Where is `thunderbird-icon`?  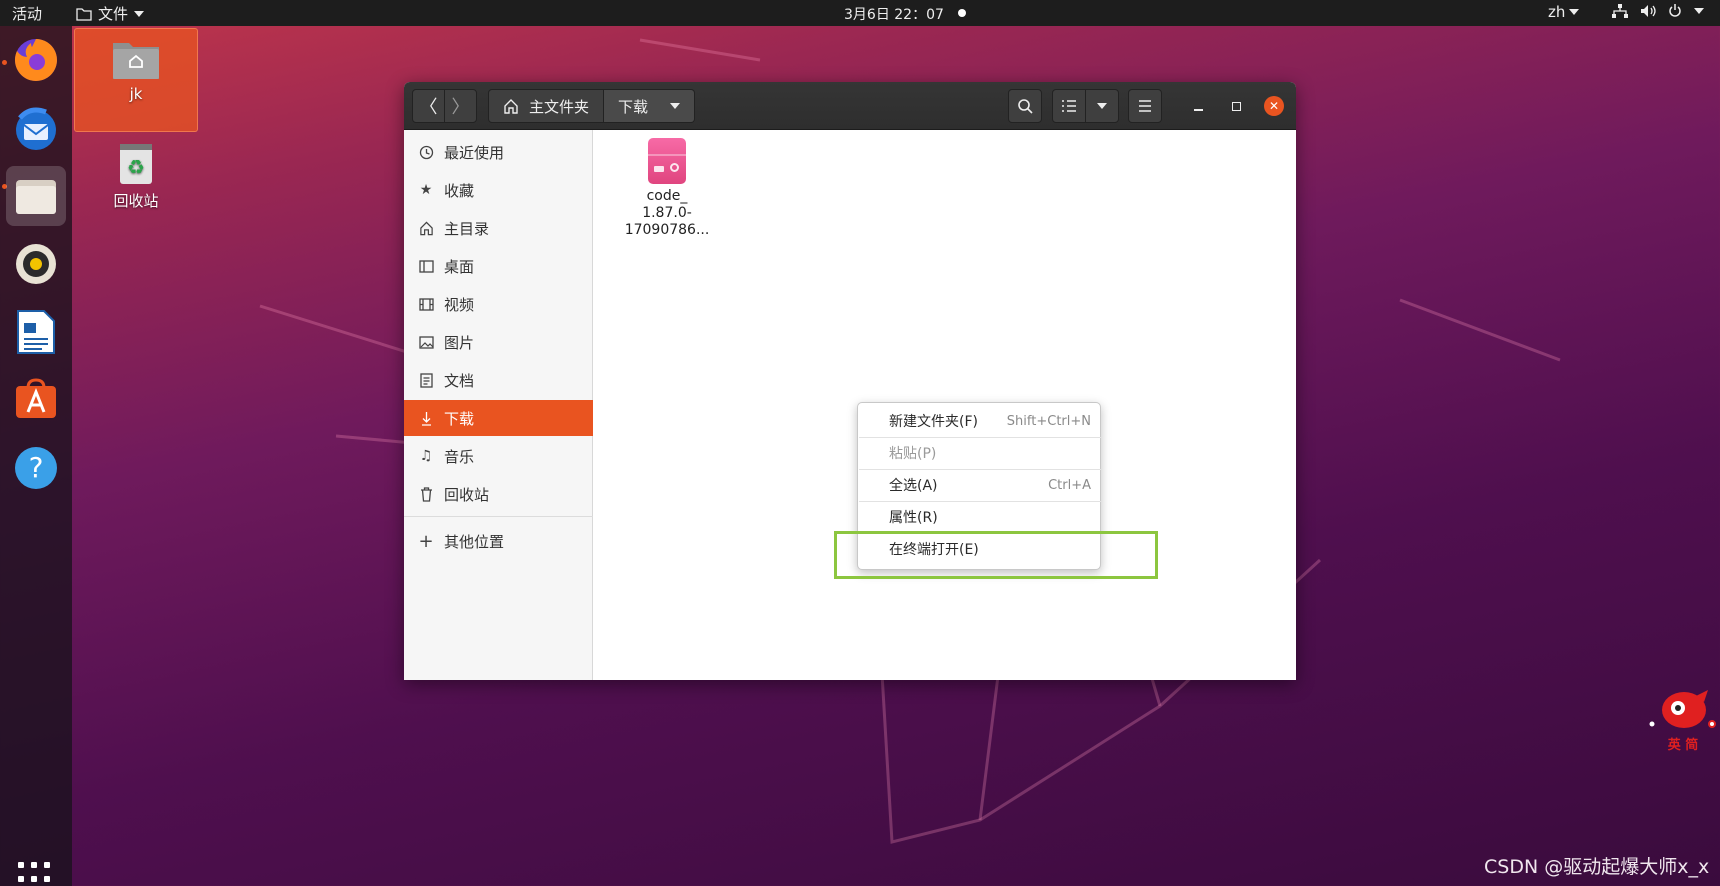
thunderbird-icon is located at coordinates (36, 128).